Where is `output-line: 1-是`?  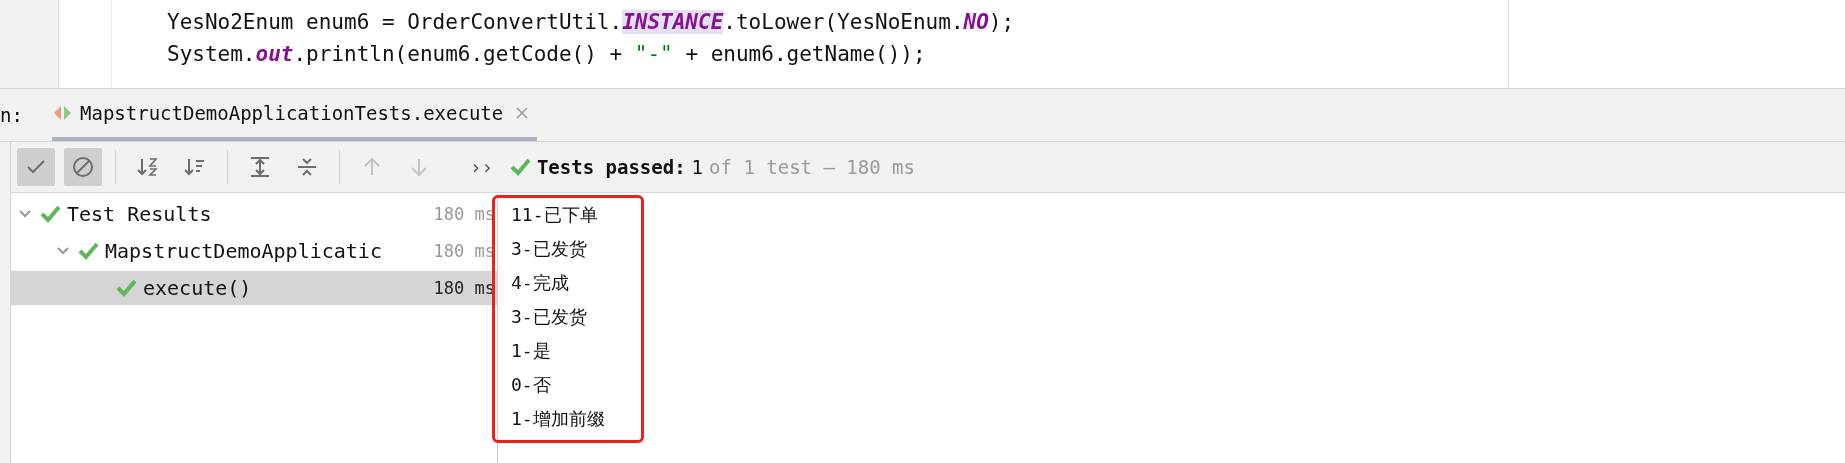 output-line: 1-是 is located at coordinates (531, 351).